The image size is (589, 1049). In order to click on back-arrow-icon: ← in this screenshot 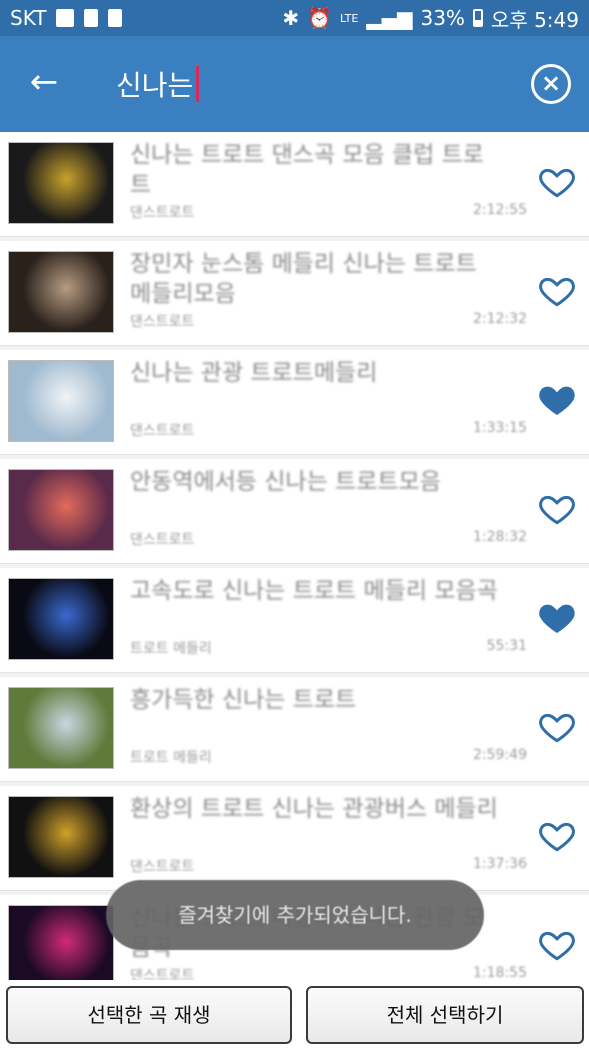, I will do `click(44, 82)`.